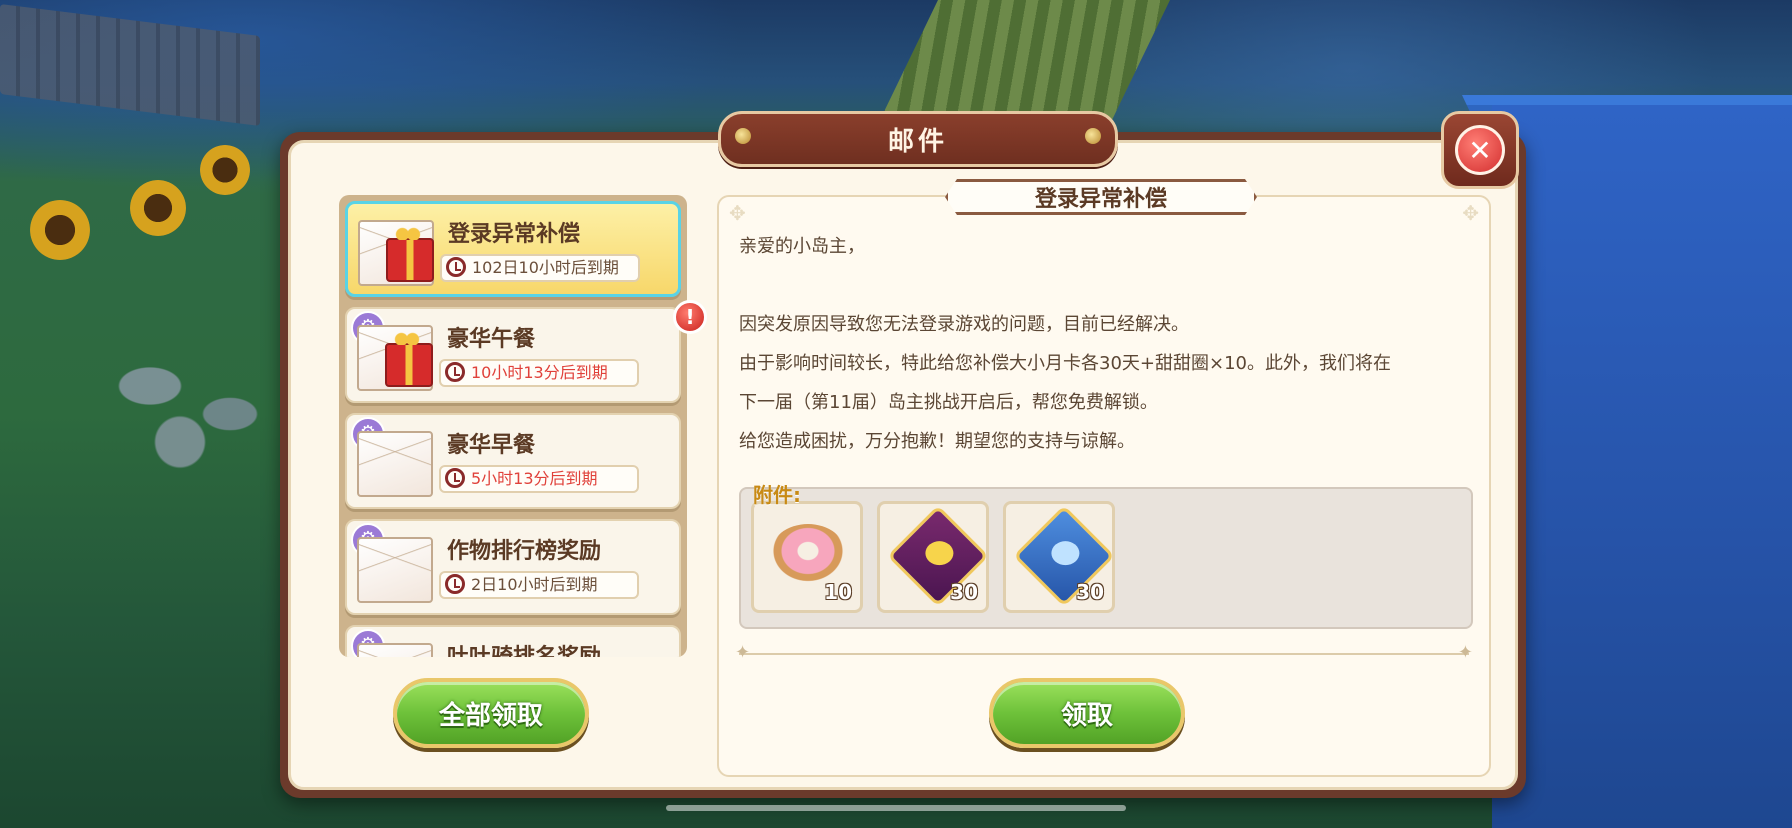  I want to click on mail-paragraph: 由于影响时间较长，特此给您补偿大小月卡各30天+甜甜圈×10。此外，我们将在, so click(1065, 363).